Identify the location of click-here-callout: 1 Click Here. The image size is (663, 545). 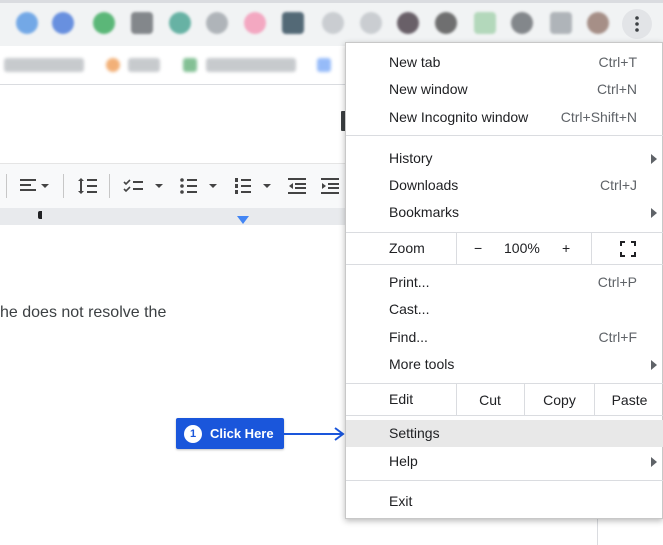
(230, 433).